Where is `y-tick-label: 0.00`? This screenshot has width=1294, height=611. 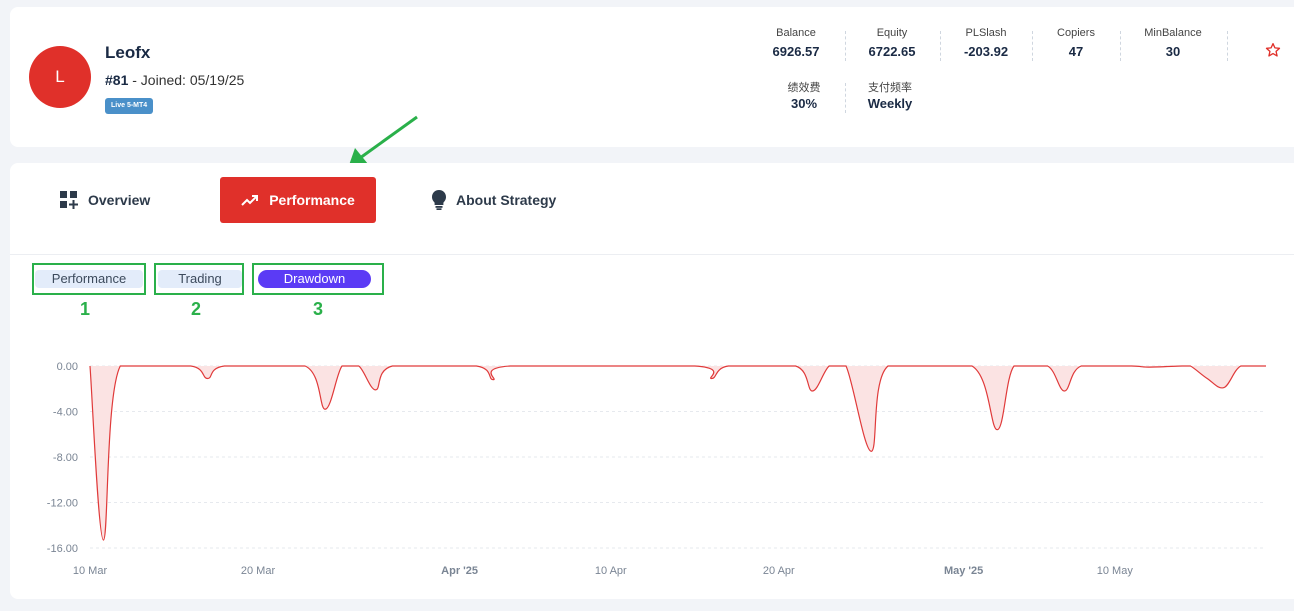 y-tick-label: 0.00 is located at coordinates (67, 367).